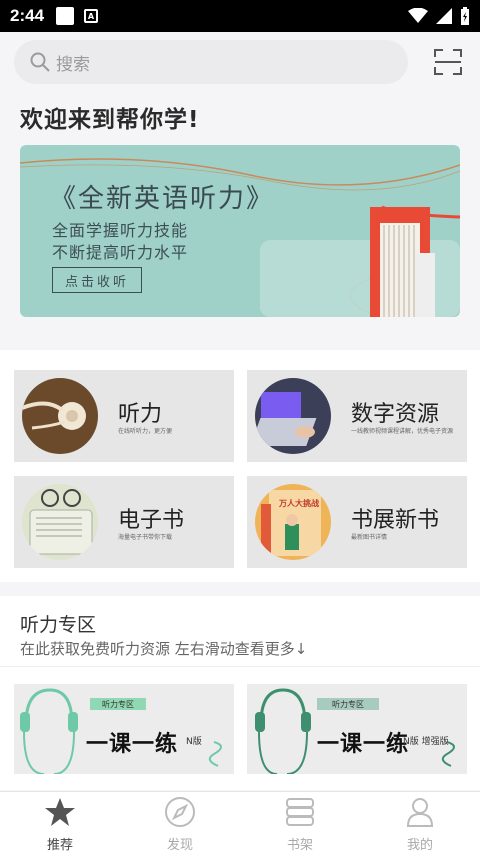  Describe the element at coordinates (60, 416) in the screenshot. I see `earphones-image` at that location.